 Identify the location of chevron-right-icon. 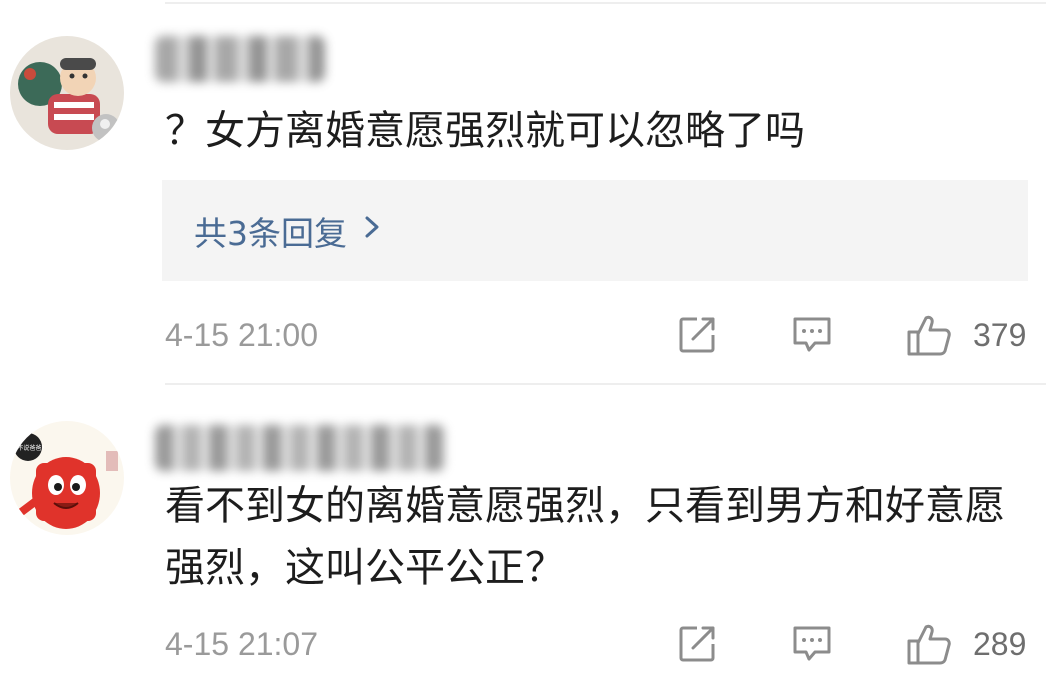
(374, 231).